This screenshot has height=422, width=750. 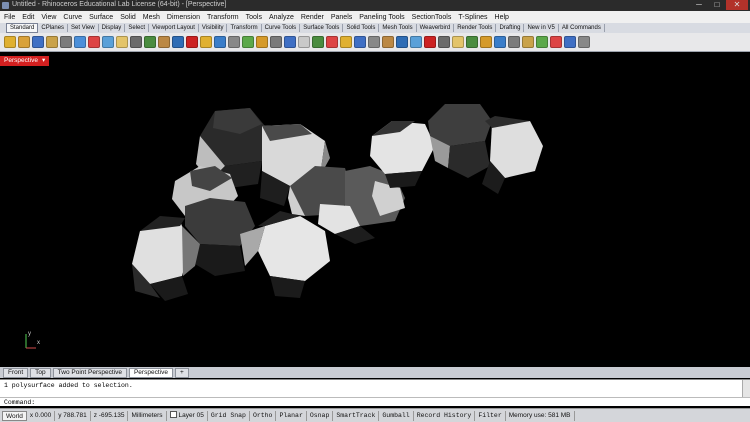 What do you see at coordinates (101, 17) in the screenshot?
I see `menu-surface: Surface` at bounding box center [101, 17].